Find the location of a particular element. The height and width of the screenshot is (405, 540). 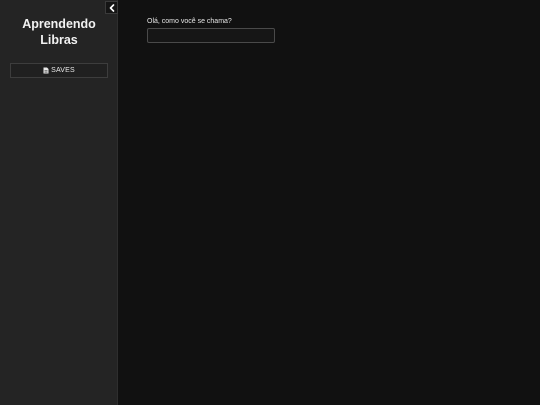

saves-button: SAVES is located at coordinates (59, 70).